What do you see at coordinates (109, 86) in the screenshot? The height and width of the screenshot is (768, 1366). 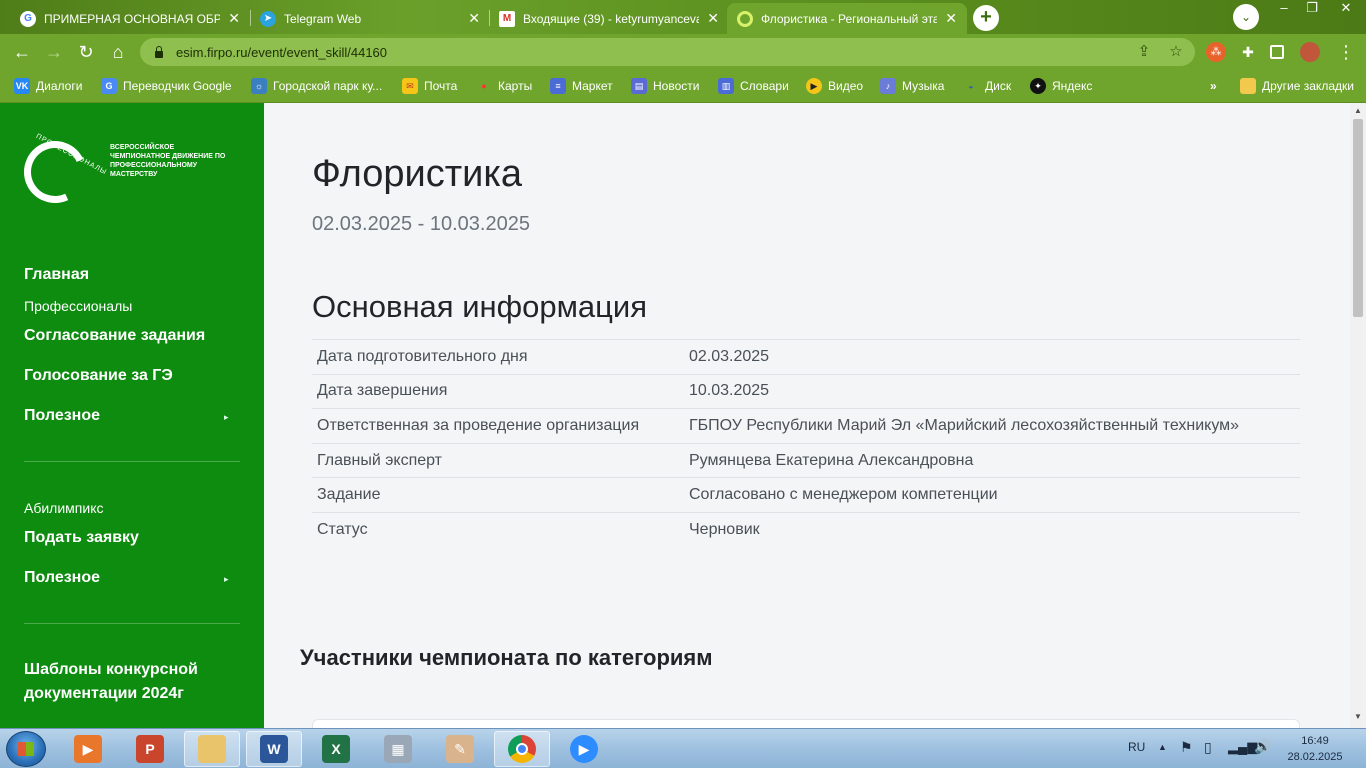 I see `google-translate-icon: G` at bounding box center [109, 86].